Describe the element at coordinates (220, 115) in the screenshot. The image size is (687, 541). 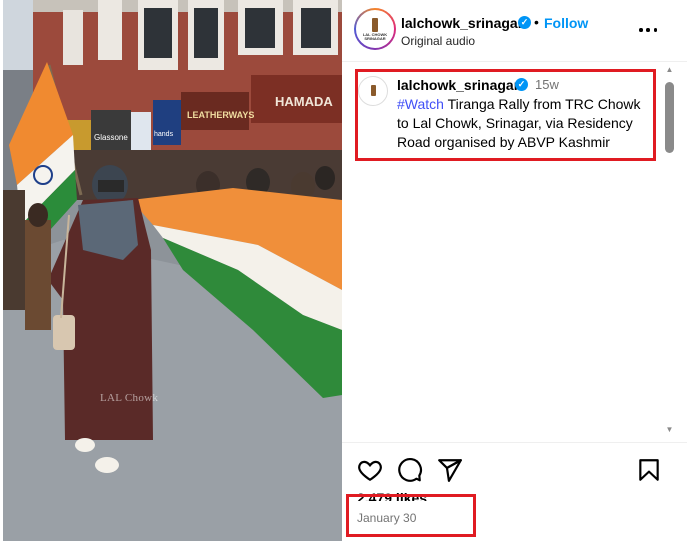
I see `sign-leatherways: LEATHERWAYS` at that location.